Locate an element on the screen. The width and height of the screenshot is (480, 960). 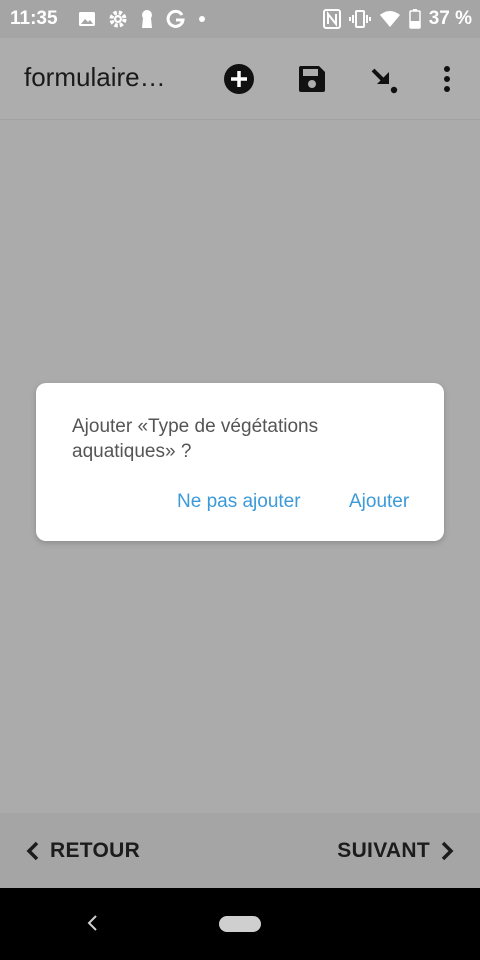
wifi-icon is located at coordinates (390, 19).